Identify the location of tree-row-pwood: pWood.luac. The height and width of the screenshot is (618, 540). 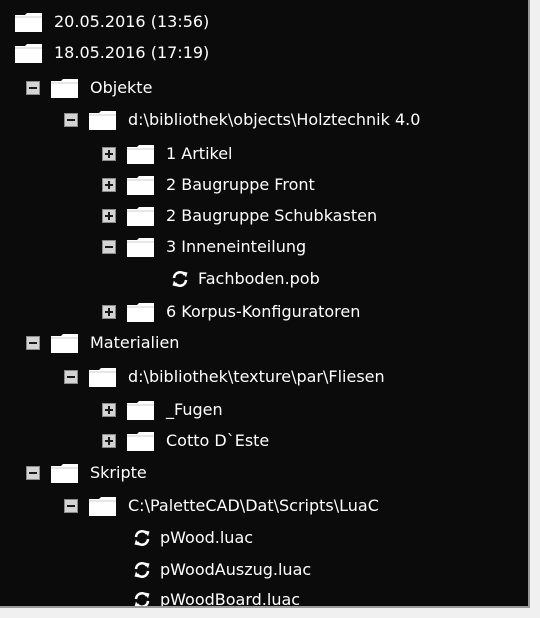
(264, 538).